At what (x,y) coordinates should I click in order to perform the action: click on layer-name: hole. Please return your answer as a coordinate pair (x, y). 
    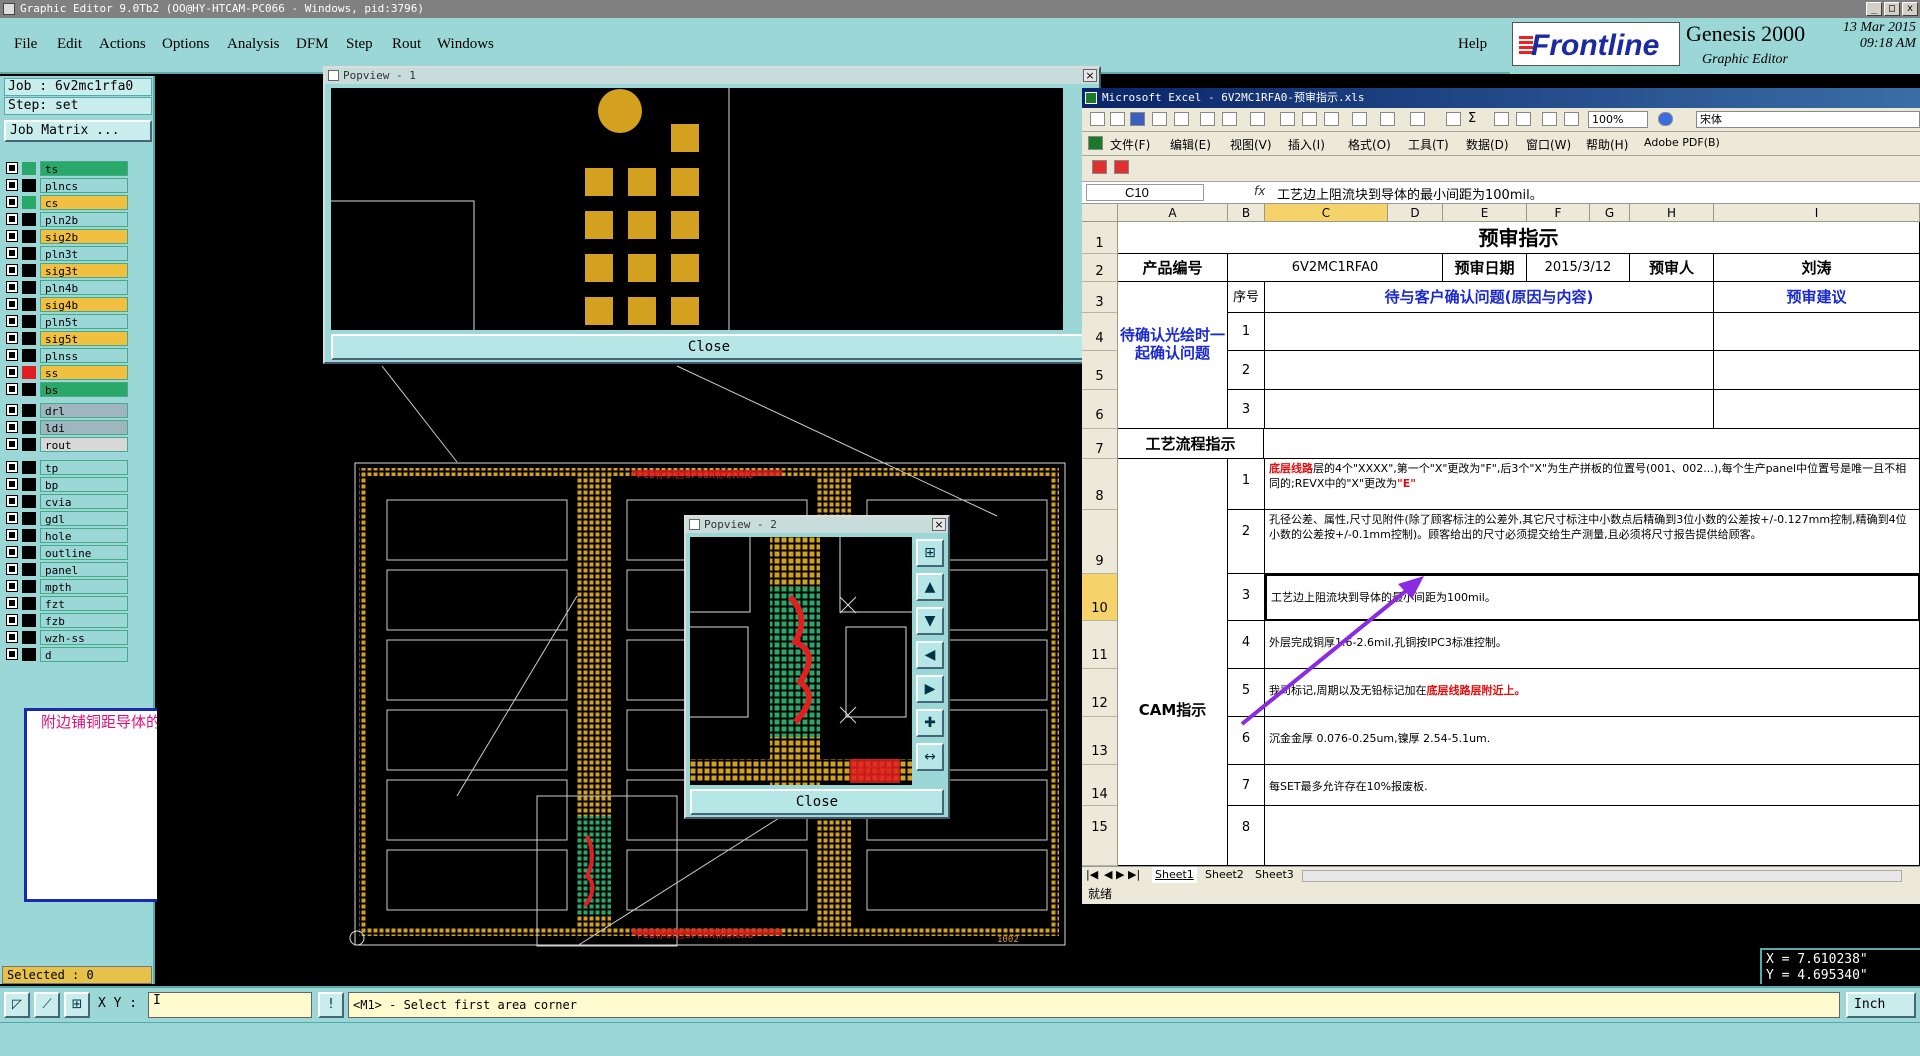
    Looking at the image, I should click on (84, 535).